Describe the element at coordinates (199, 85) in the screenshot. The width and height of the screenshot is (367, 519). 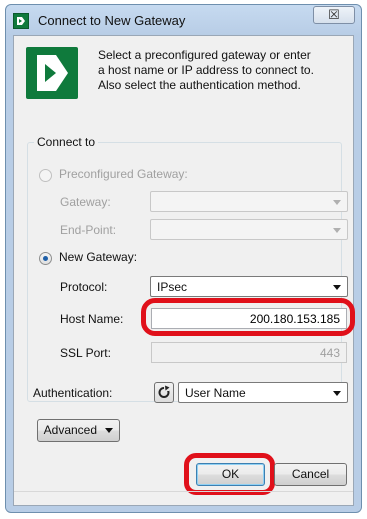
I see `intro-line: Also select the authentication method.` at that location.